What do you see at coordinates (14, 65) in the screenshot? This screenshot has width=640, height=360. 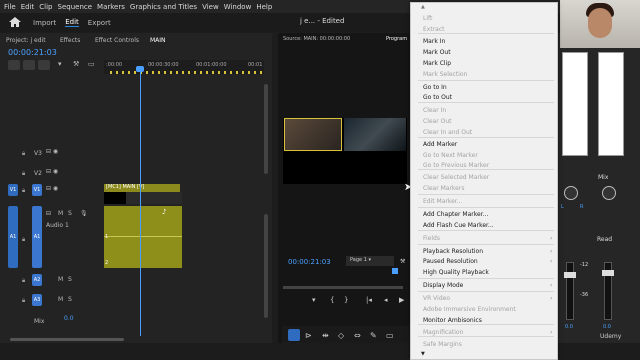 I see `snap-icon` at bounding box center [14, 65].